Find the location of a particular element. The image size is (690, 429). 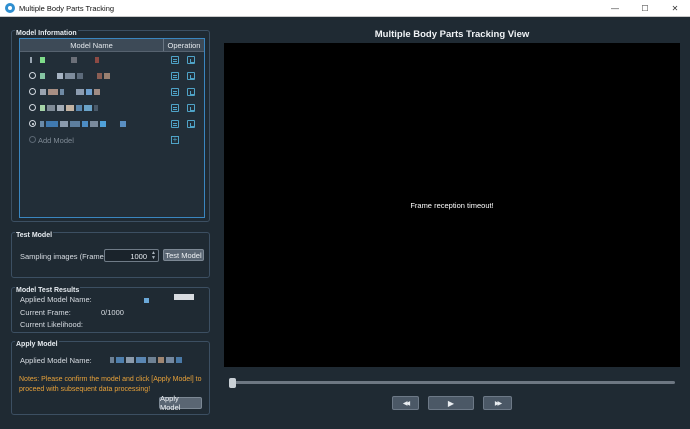

redacted-applied-model is located at coordinates (184, 297).